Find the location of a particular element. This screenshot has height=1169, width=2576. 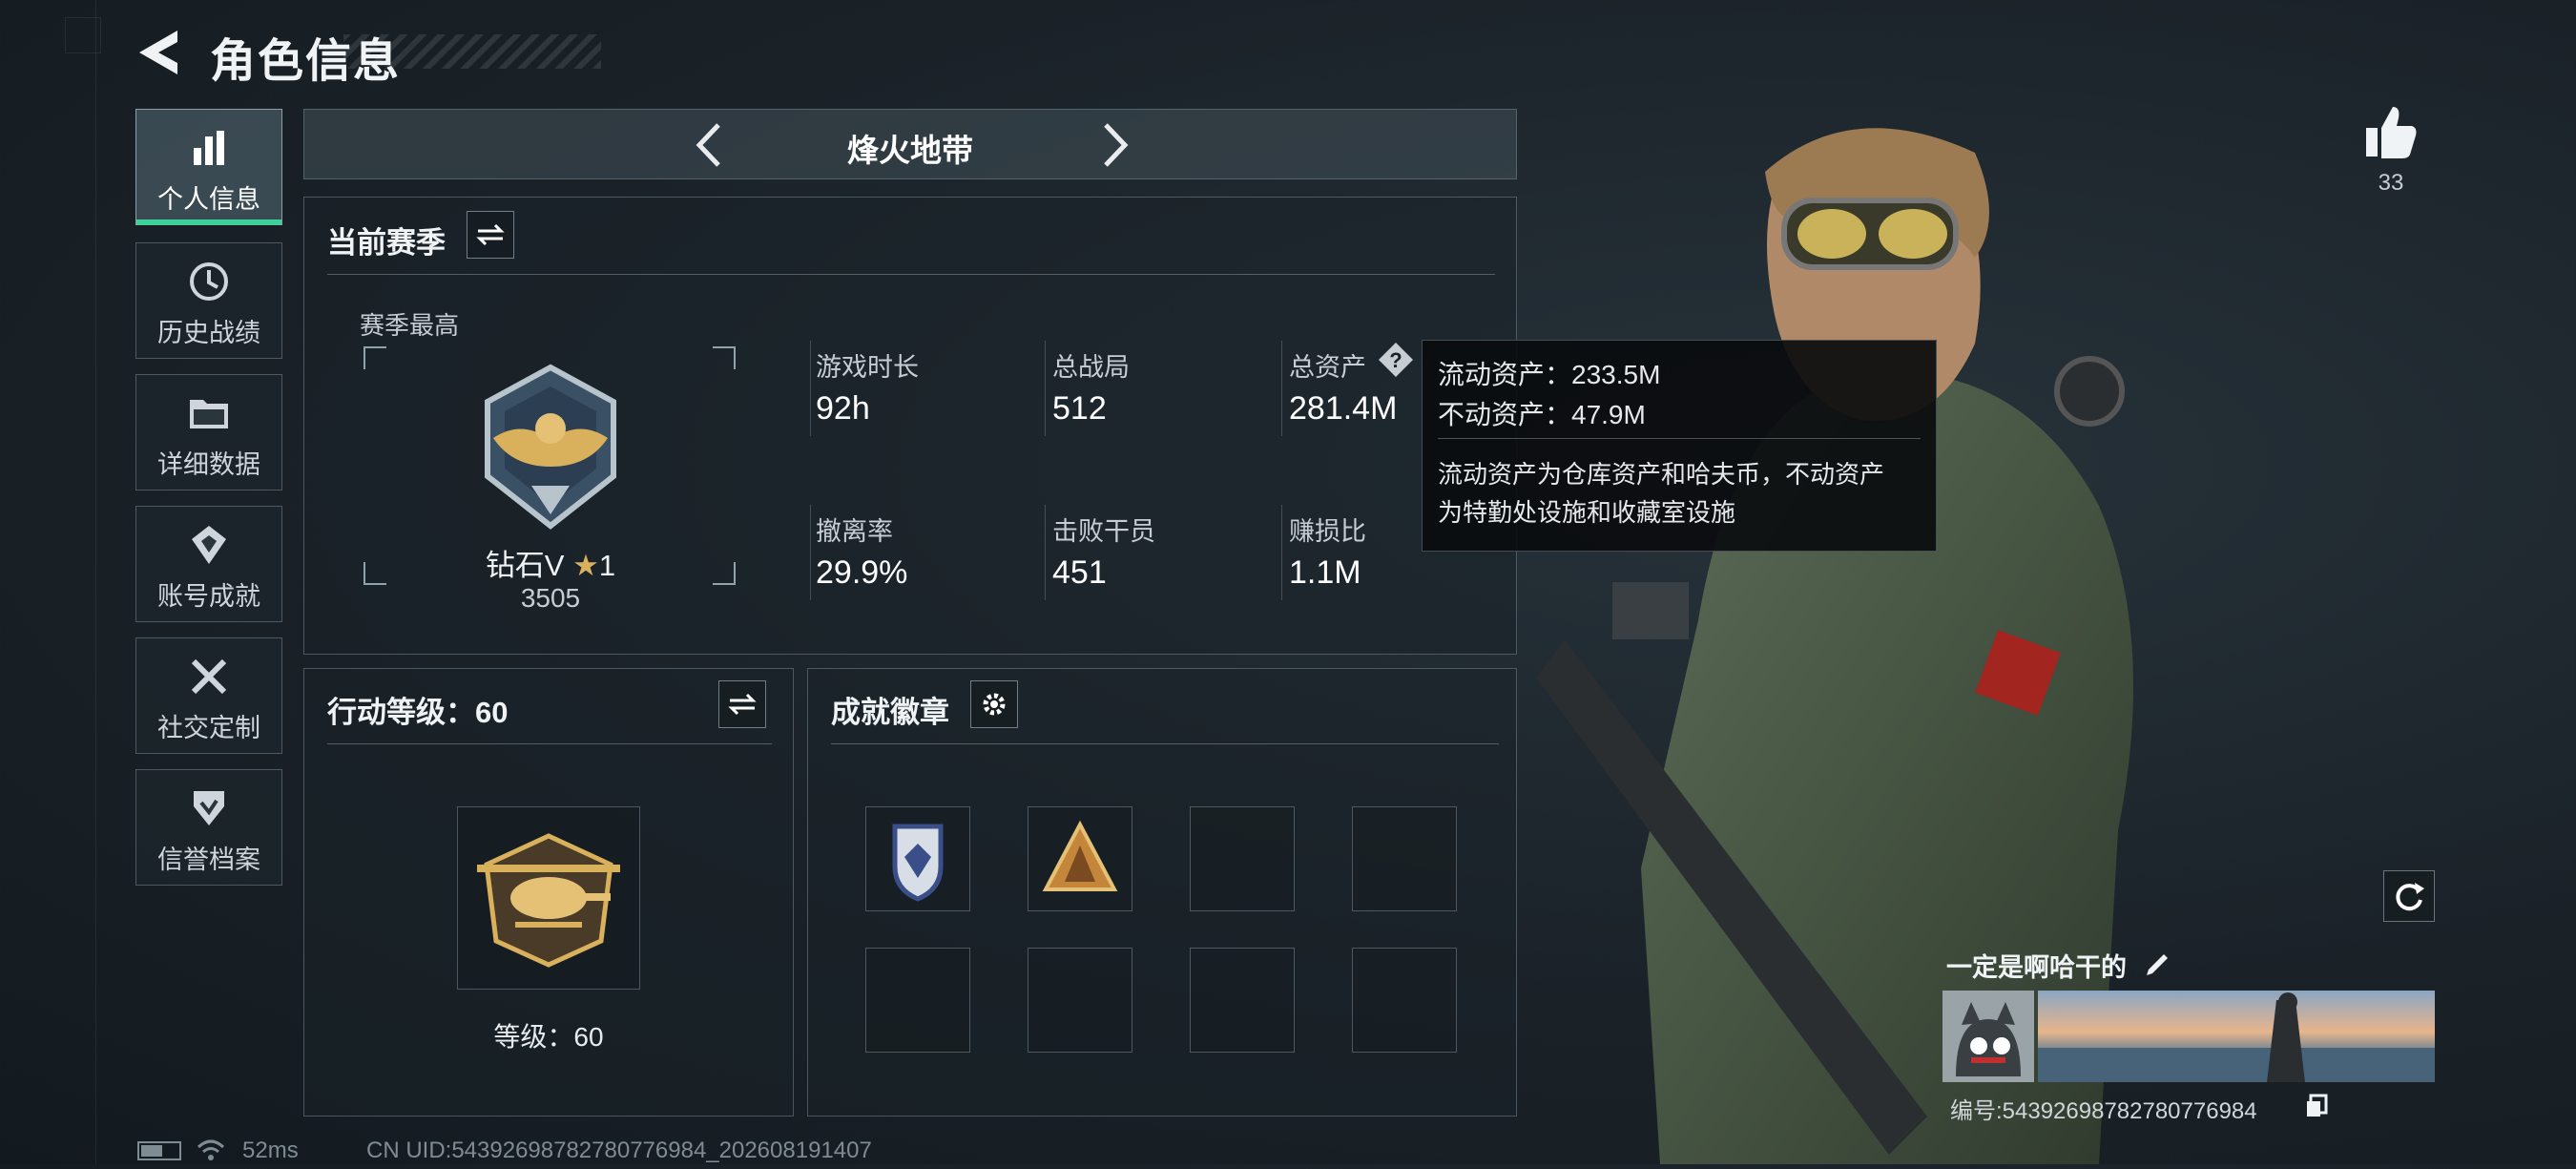

copy-icon is located at coordinates (2317, 1105).